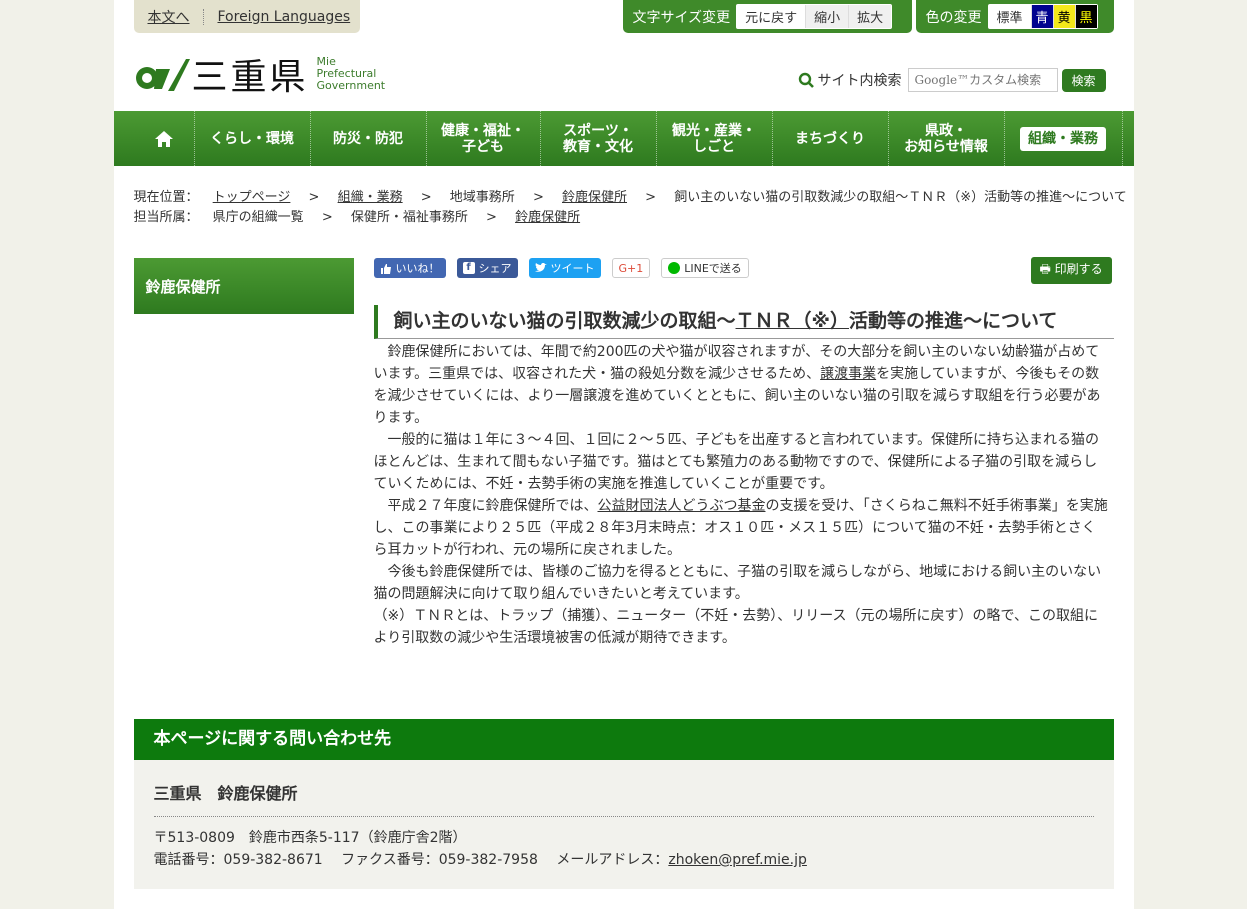  I want to click on skip-to-main-link: 本文へ, so click(169, 17).